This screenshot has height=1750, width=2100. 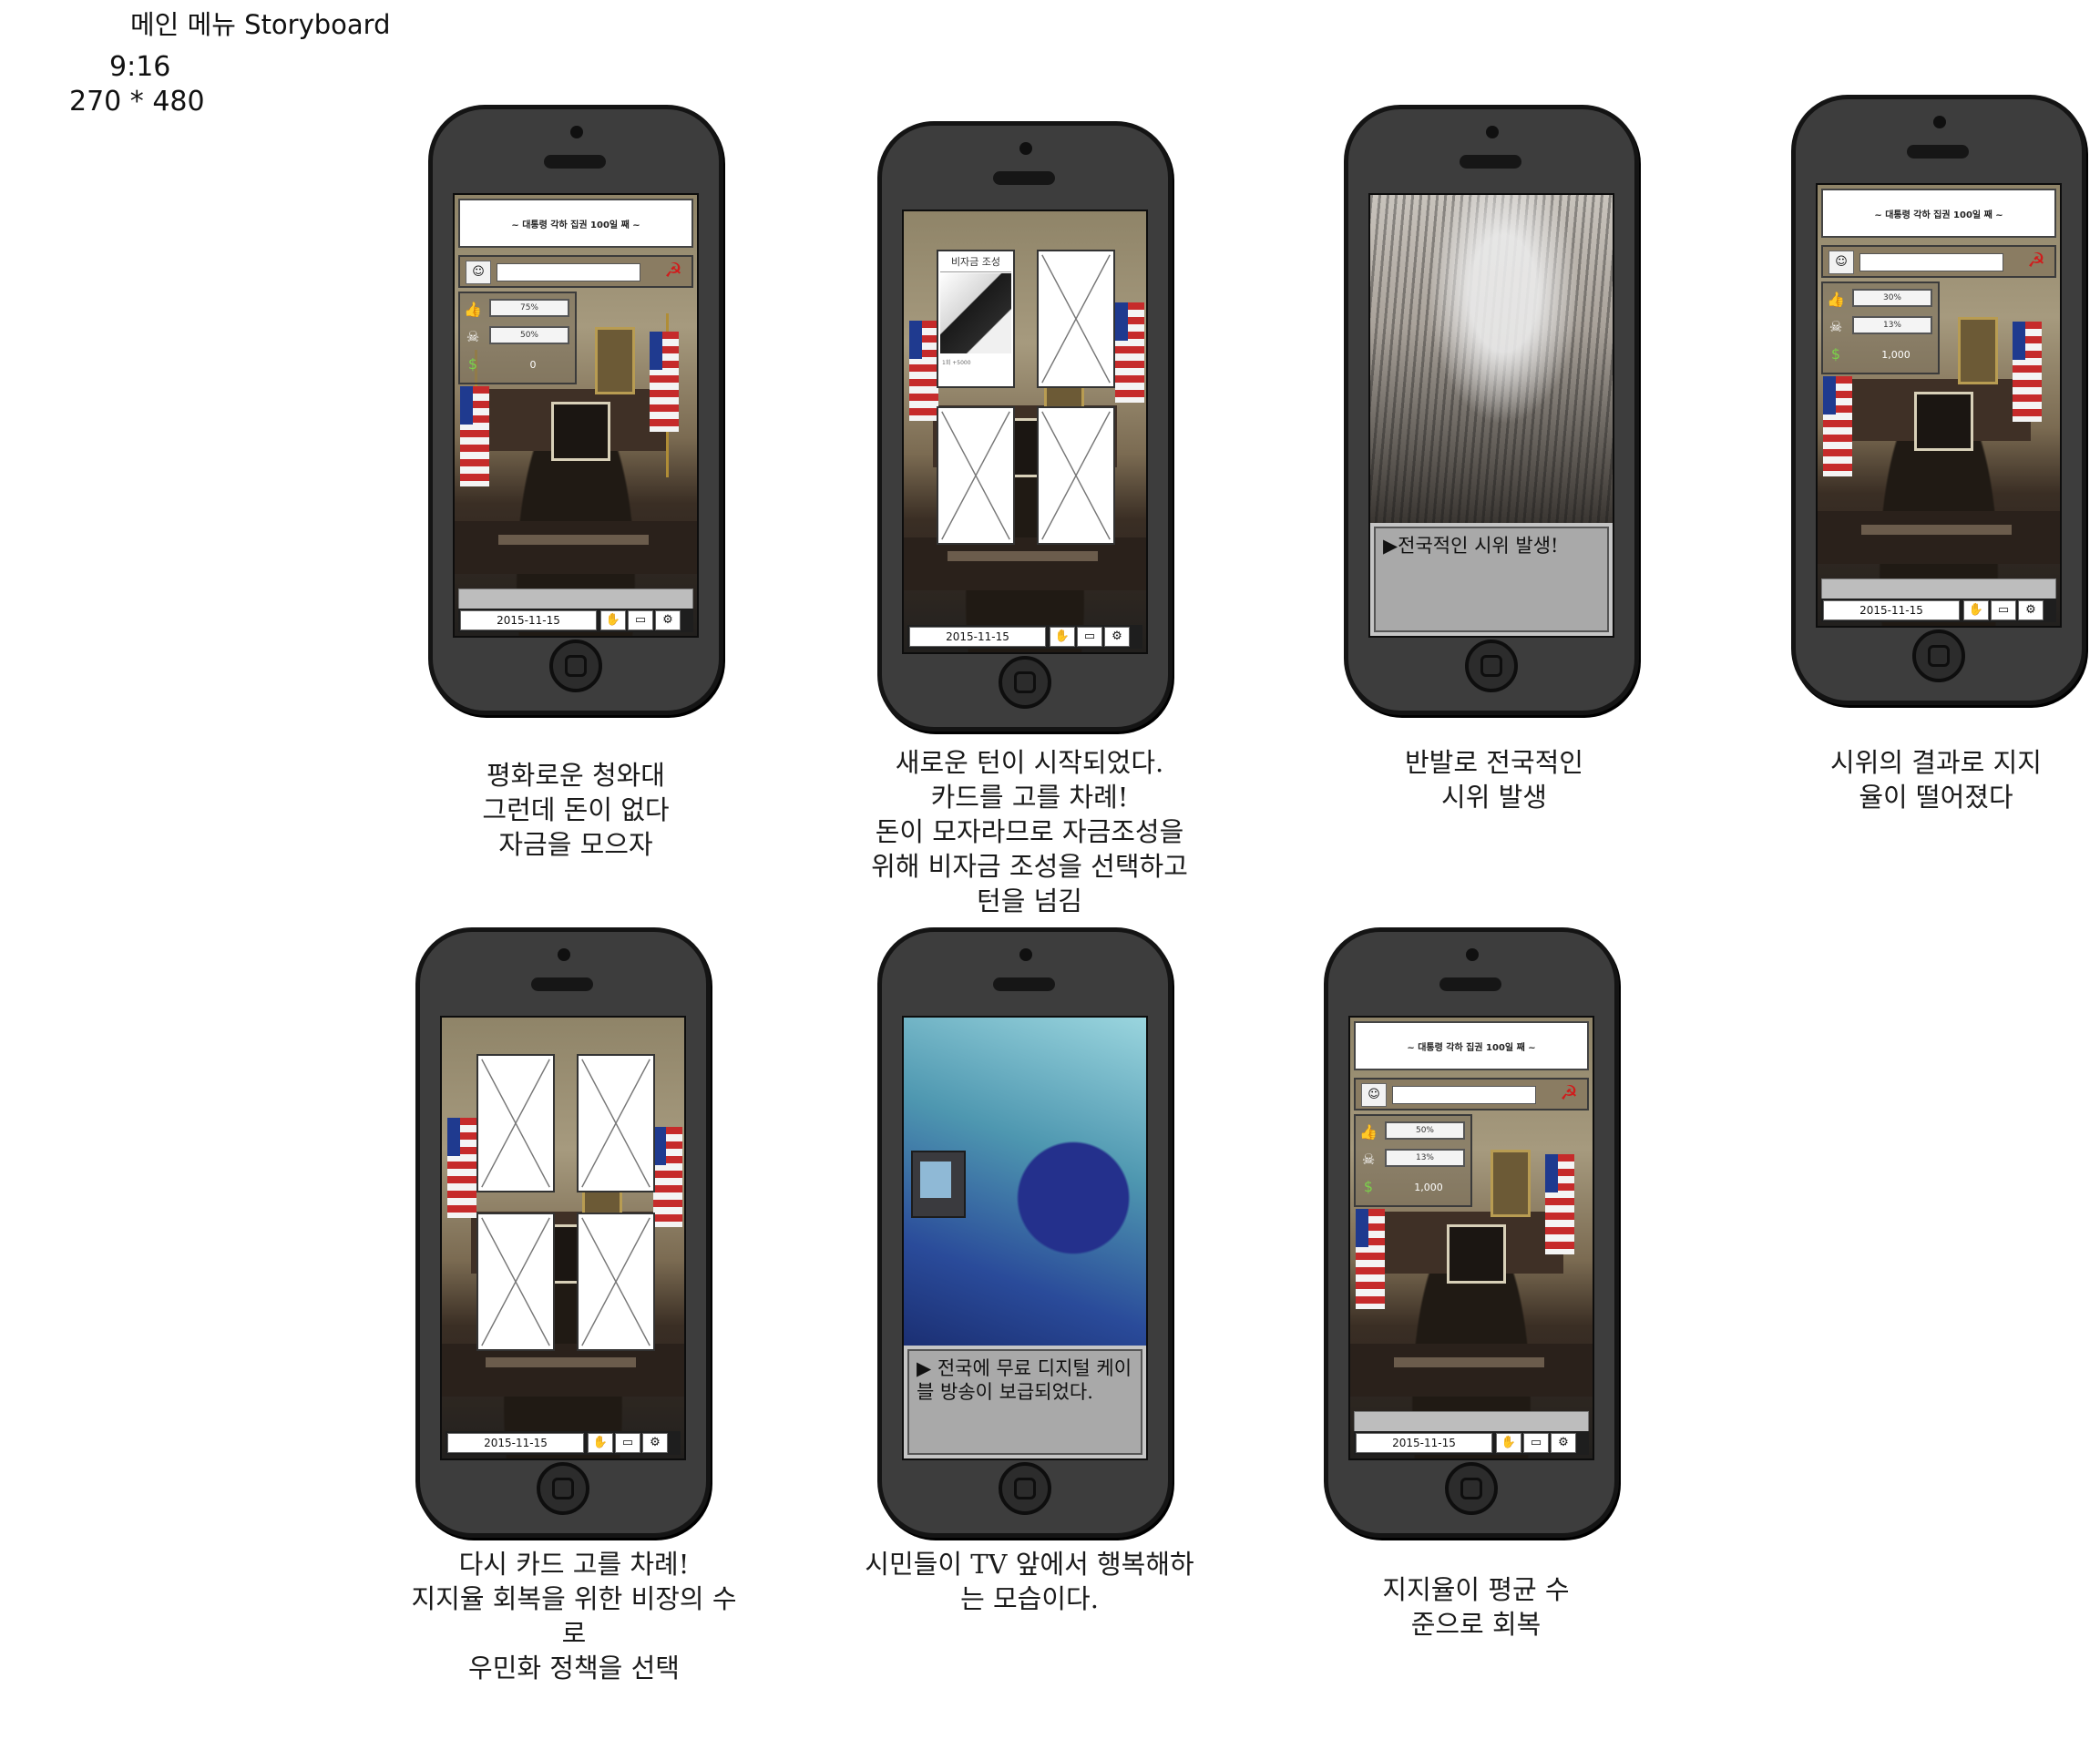 What do you see at coordinates (1892, 298) in the screenshot?
I see `approval-bar: 30%` at bounding box center [1892, 298].